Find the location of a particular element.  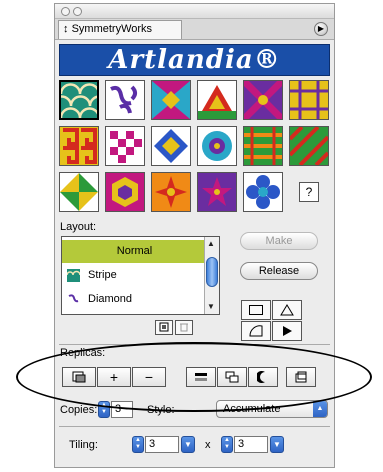

star-pattern-icon is located at coordinates (217, 192).